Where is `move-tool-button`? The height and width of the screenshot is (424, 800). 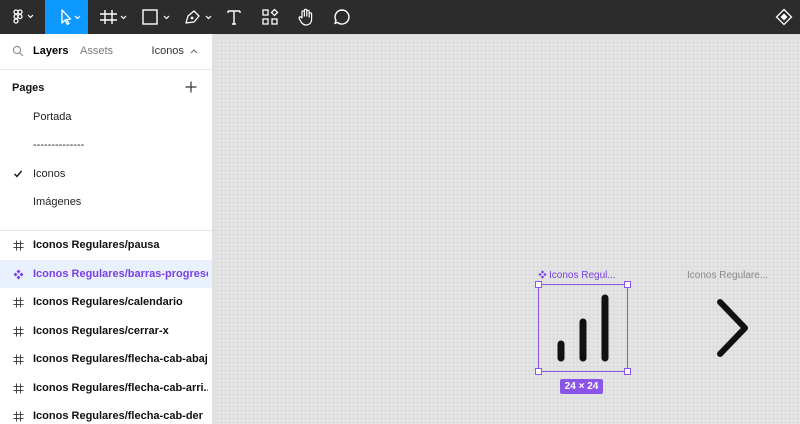
move-tool-button is located at coordinates (66, 17).